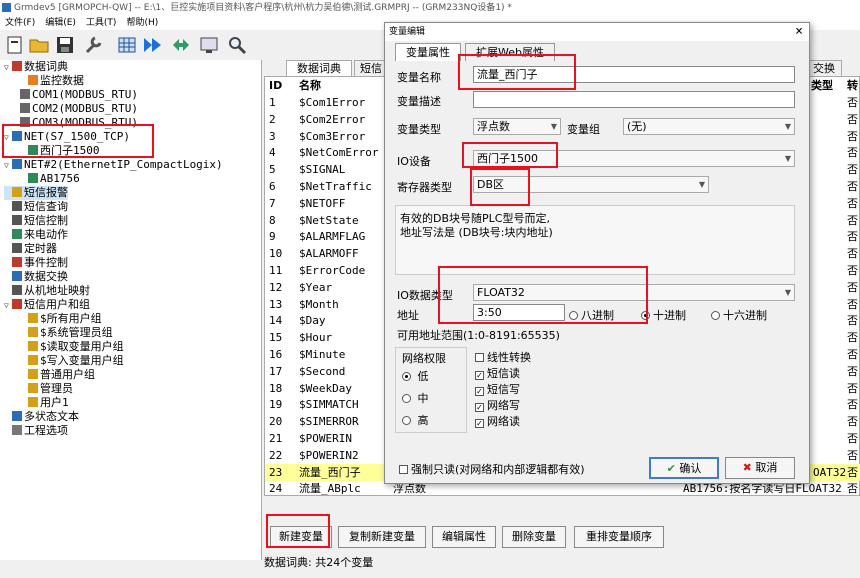  What do you see at coordinates (415, 420) in the screenshot?
I see `perm-high: 高` at bounding box center [415, 420].